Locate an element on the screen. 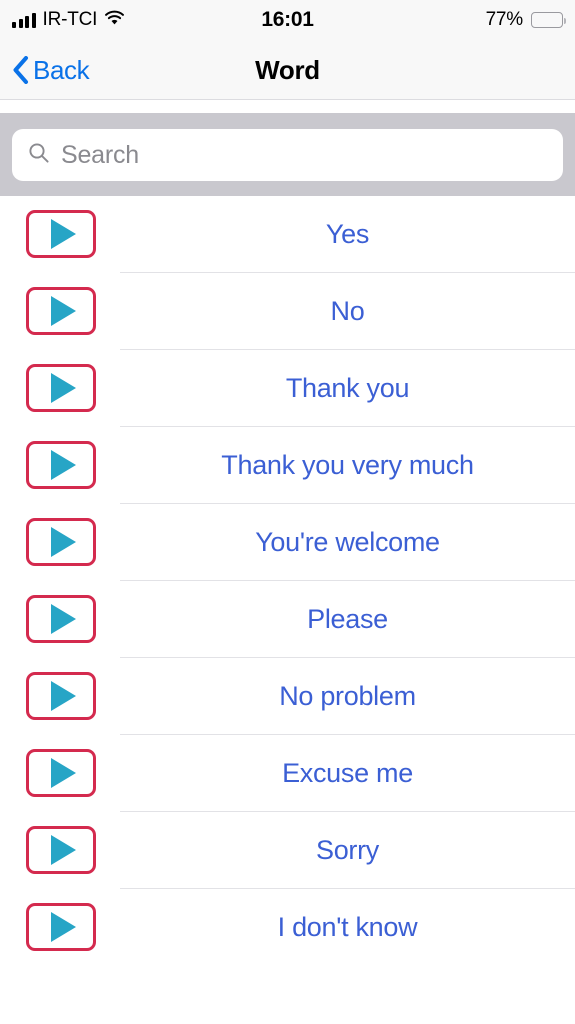 This screenshot has width=575, height=1024. list-item: I don't know is located at coordinates (287, 927).